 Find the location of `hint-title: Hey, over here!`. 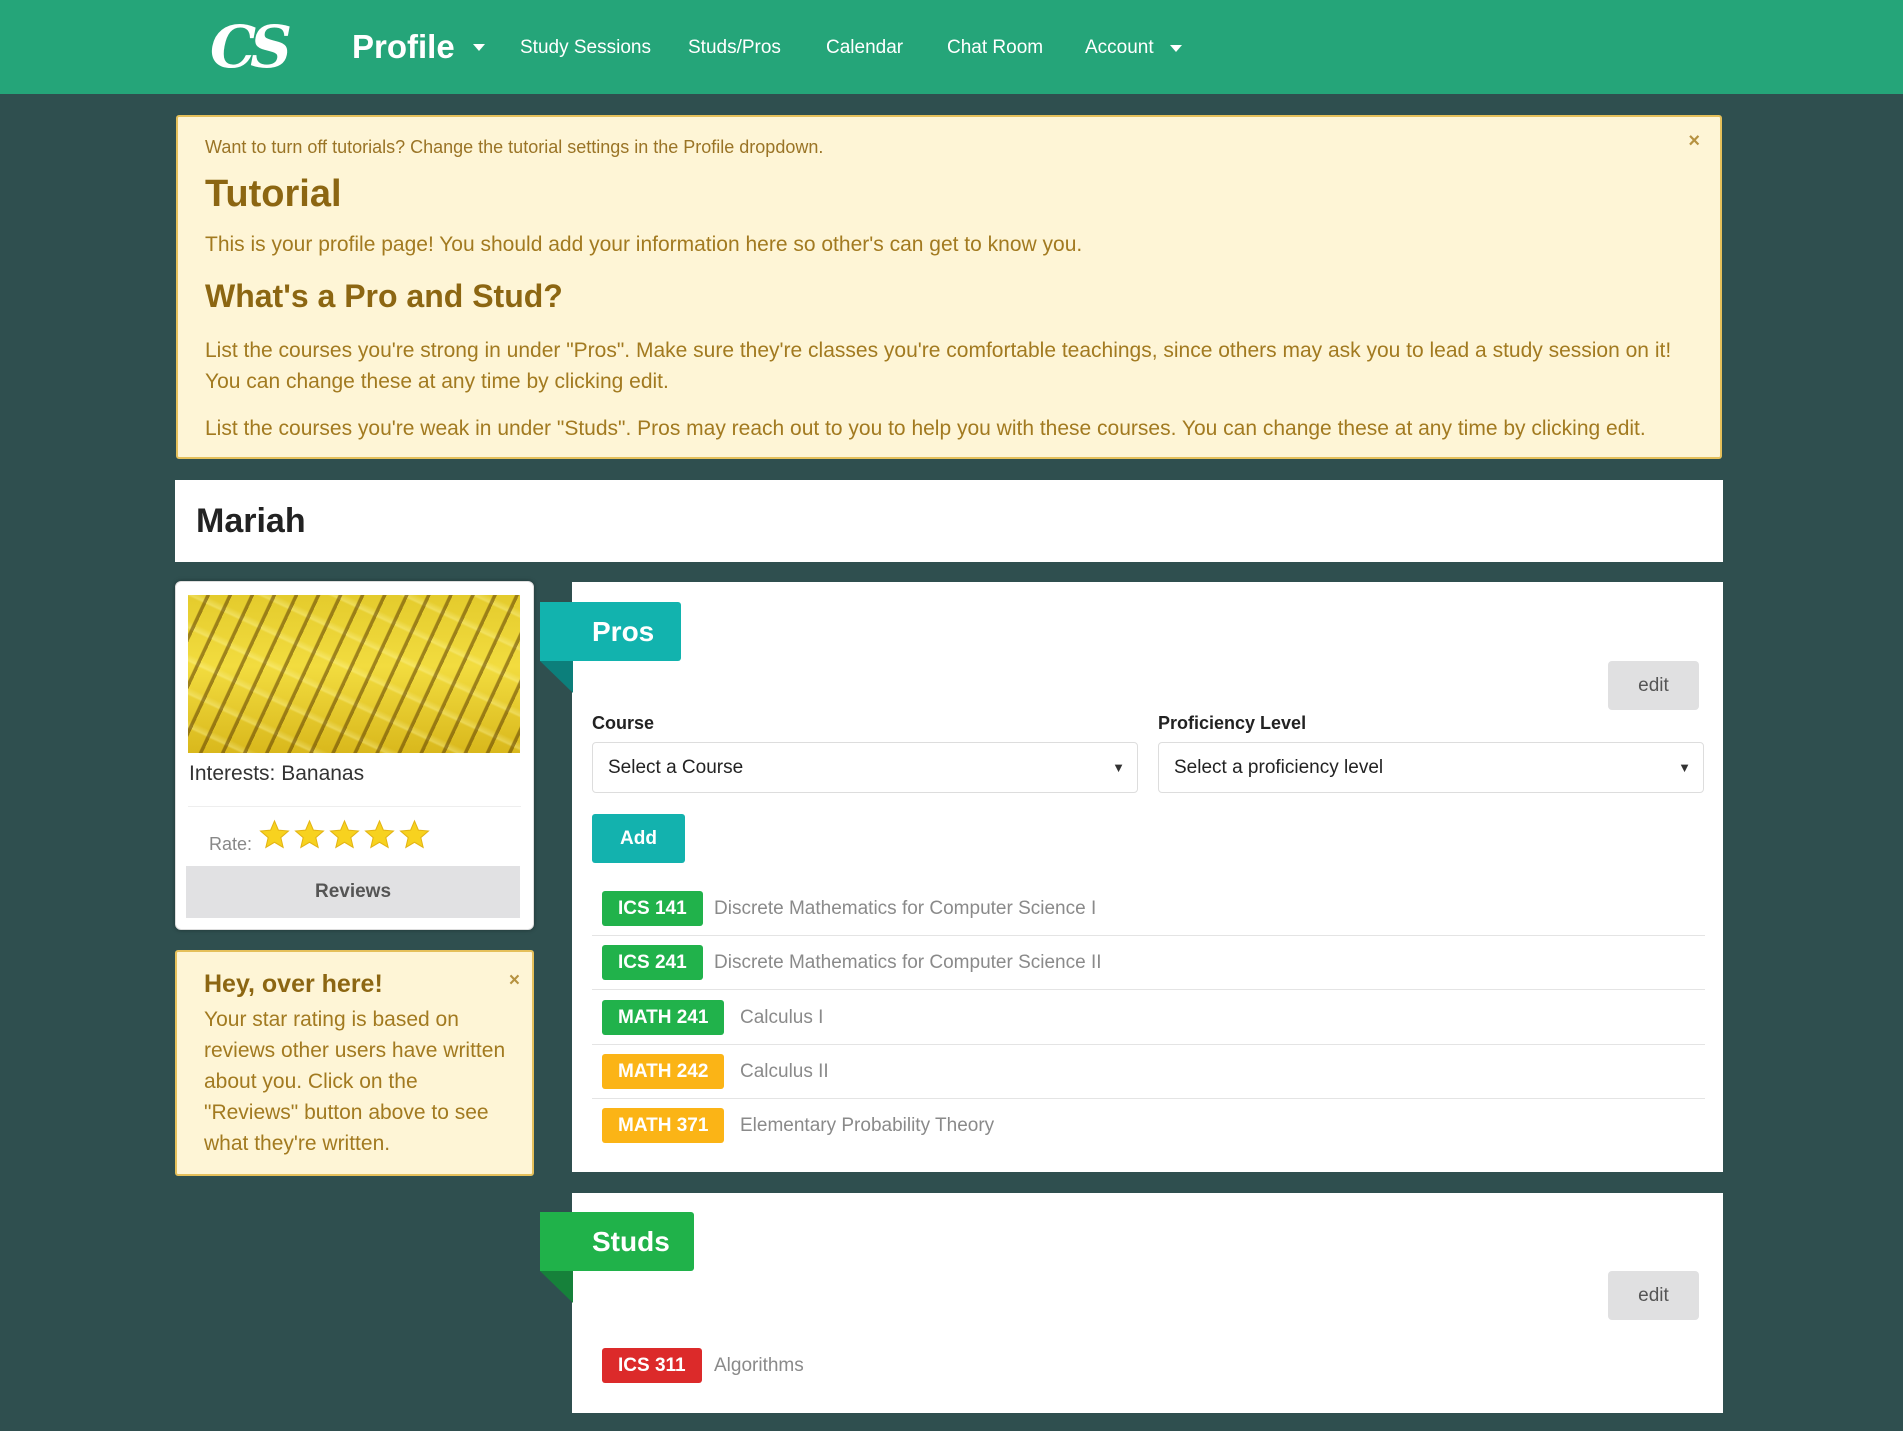

hint-title: Hey, over here! is located at coordinates (293, 984).